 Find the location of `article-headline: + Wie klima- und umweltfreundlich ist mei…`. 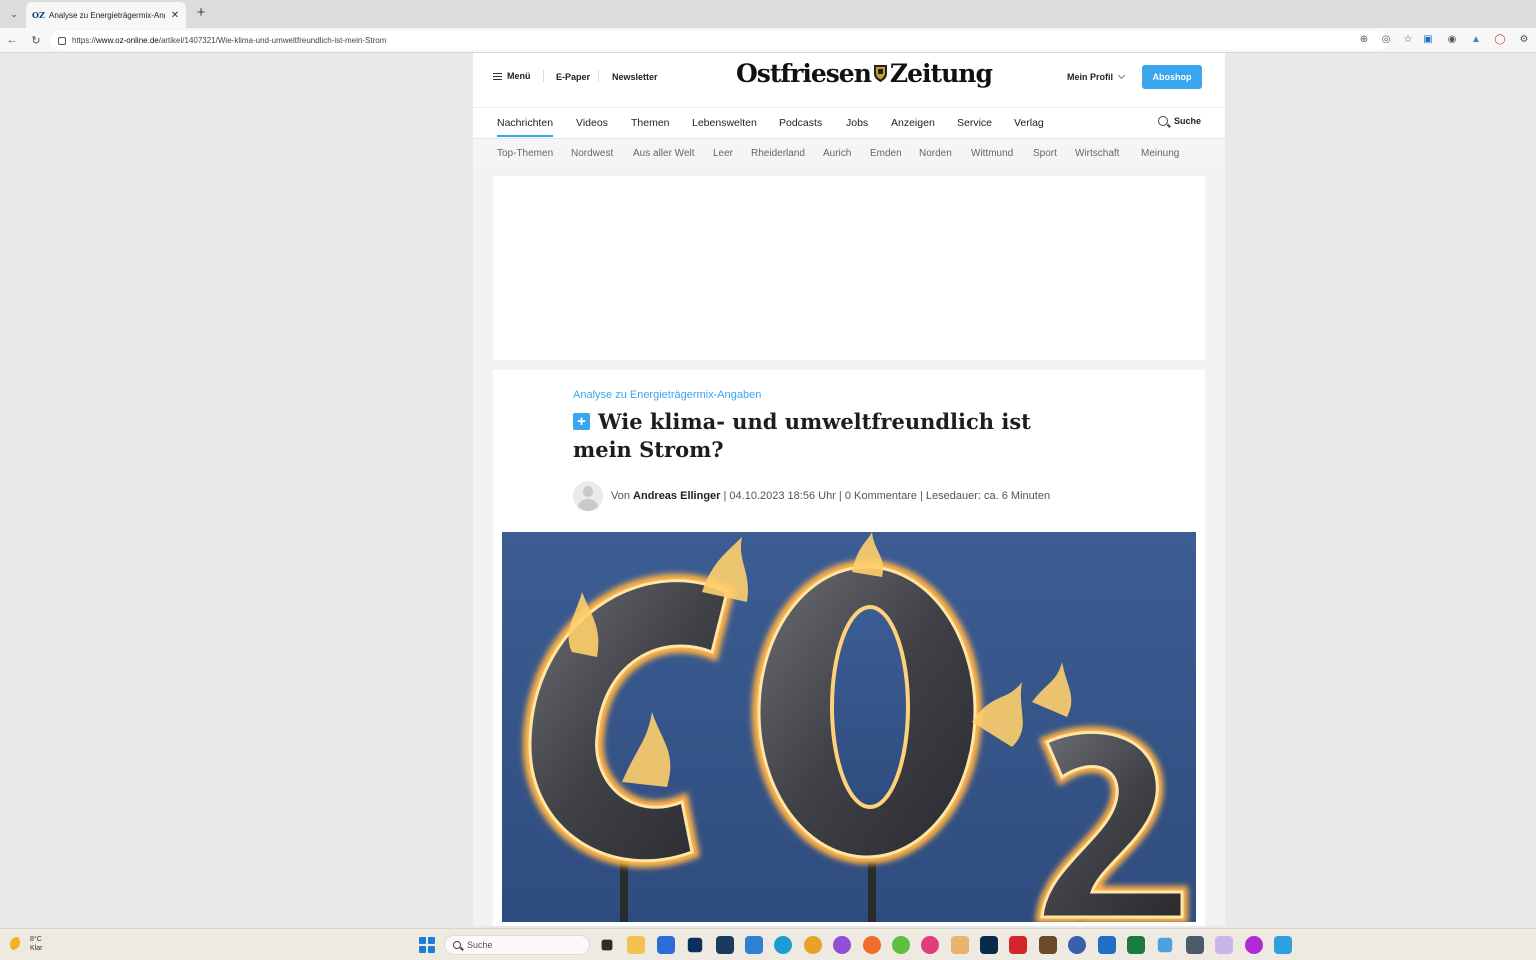

article-headline: + Wie klima- und umweltfreundlich ist mei… is located at coordinates (808, 436).